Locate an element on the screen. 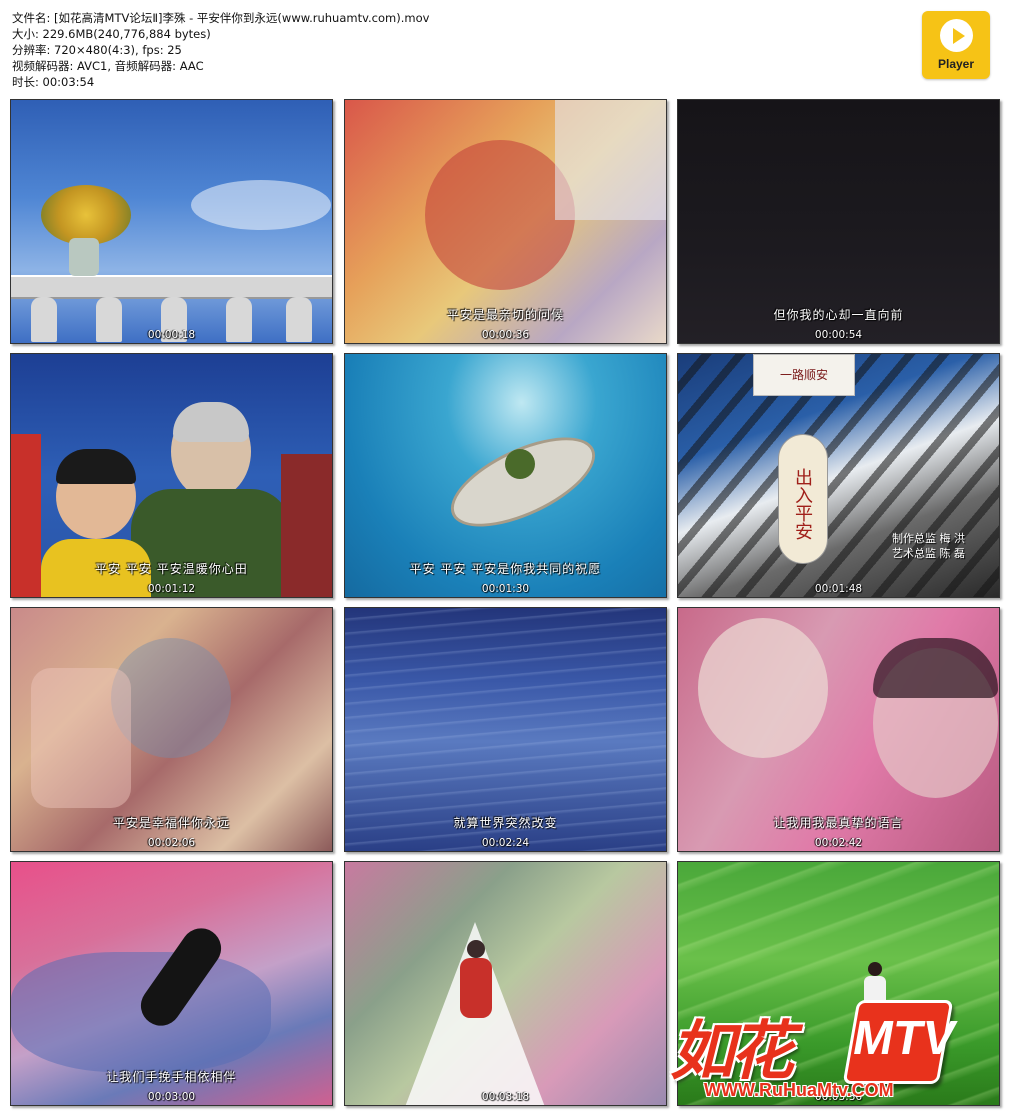 The height and width of the screenshot is (1116, 1012). thumbnail-timestamp: 00:02:24 is located at coordinates (505, 843).